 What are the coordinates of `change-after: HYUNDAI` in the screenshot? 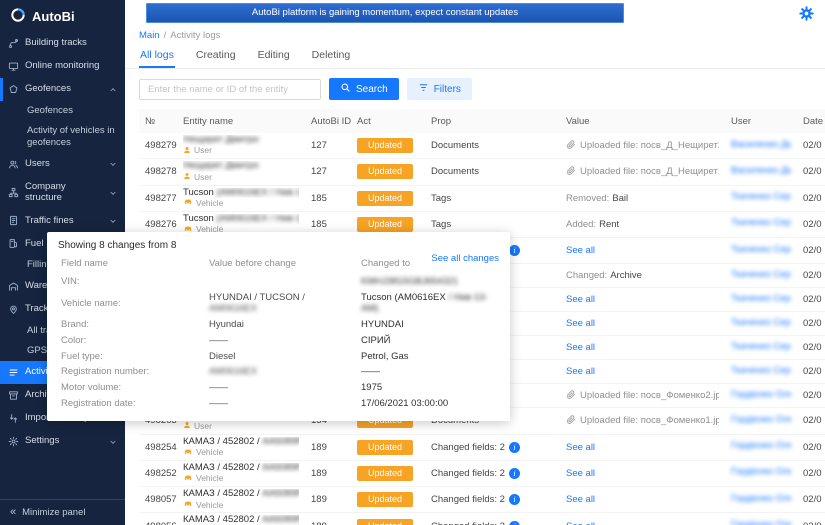 It's located at (382, 325).